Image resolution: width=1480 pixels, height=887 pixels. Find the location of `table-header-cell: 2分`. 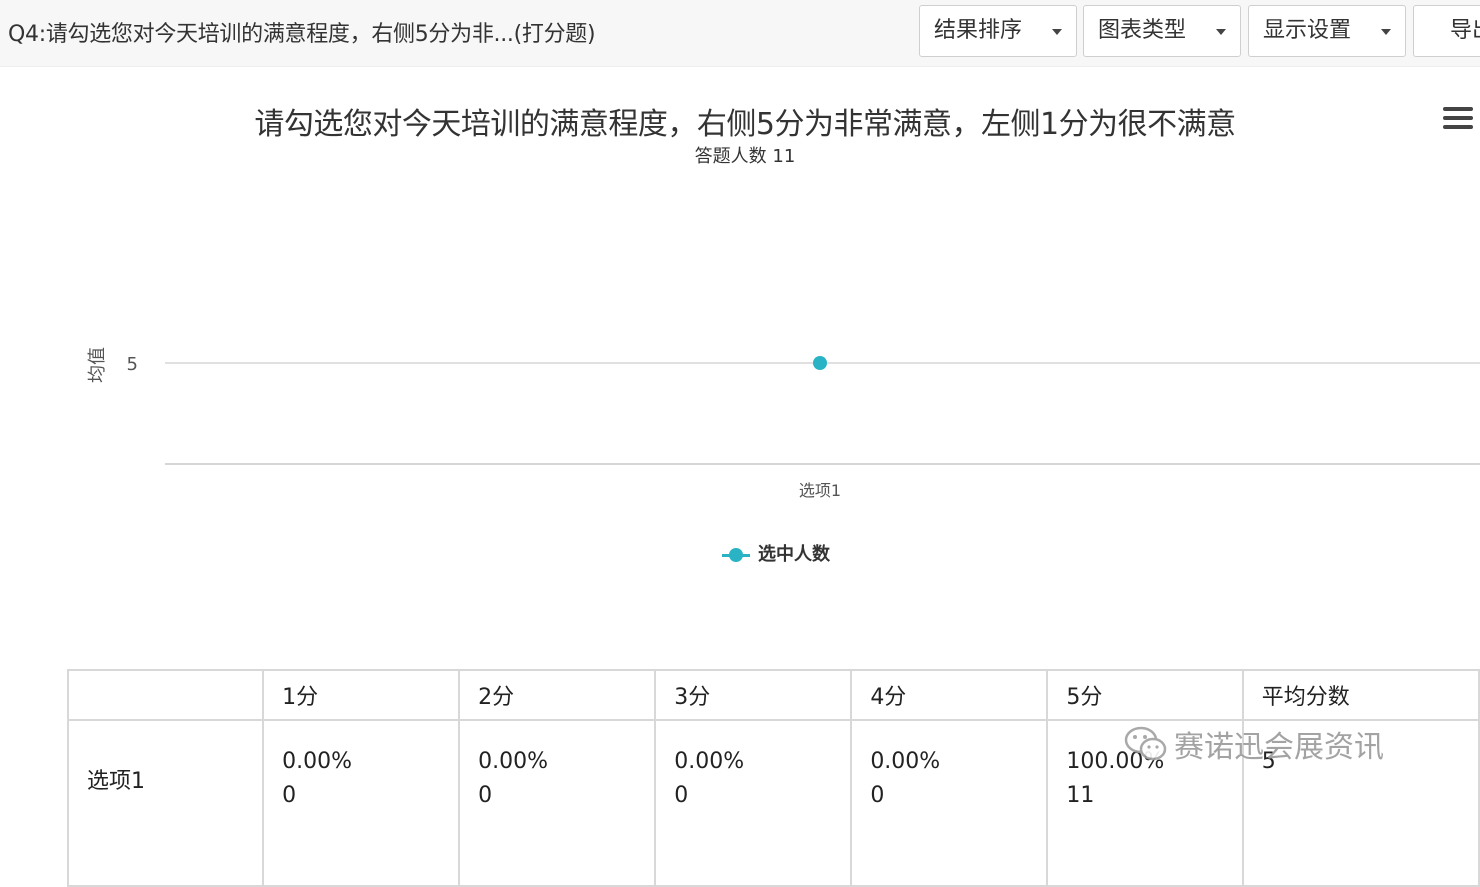

table-header-cell: 2分 is located at coordinates (557, 695).